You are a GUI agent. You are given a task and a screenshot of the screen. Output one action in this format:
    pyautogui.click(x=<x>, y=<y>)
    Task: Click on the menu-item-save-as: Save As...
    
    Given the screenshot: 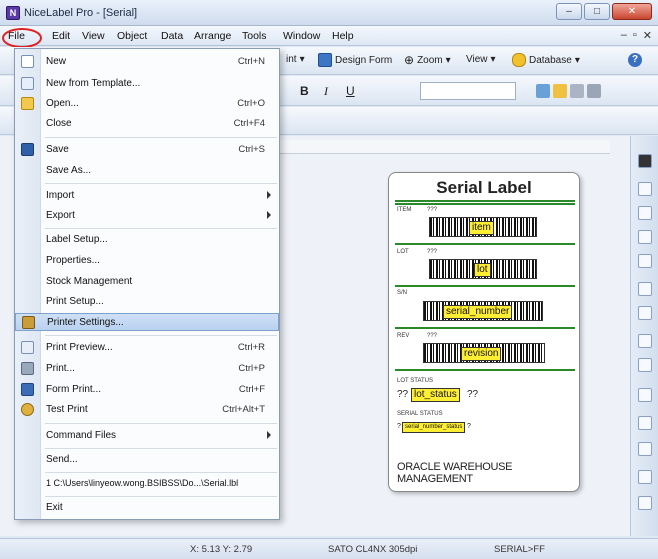 What is the action you would take?
    pyautogui.click(x=147, y=171)
    